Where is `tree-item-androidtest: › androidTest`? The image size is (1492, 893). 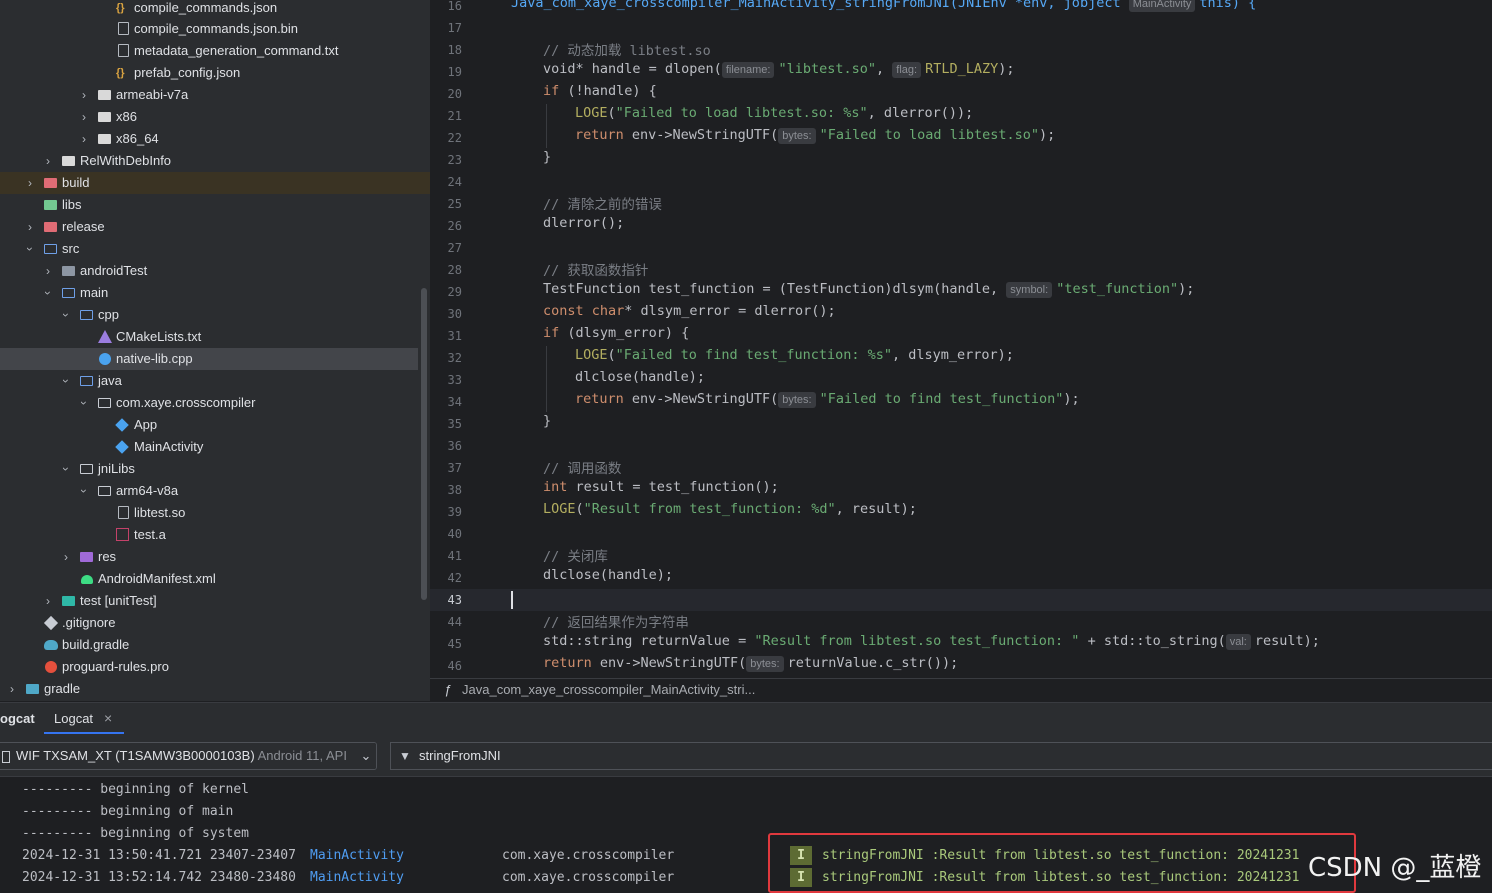
tree-item-androidtest: › androidTest is located at coordinates (209, 271).